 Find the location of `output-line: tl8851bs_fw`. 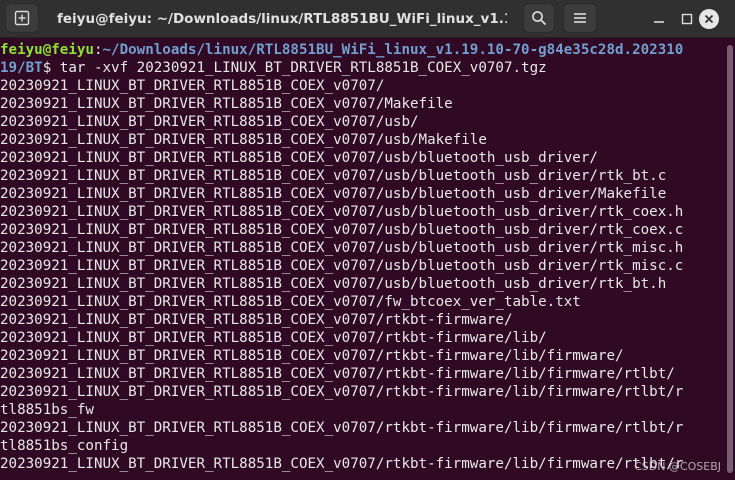

output-line: tl8851bs_fw is located at coordinates (47, 410).